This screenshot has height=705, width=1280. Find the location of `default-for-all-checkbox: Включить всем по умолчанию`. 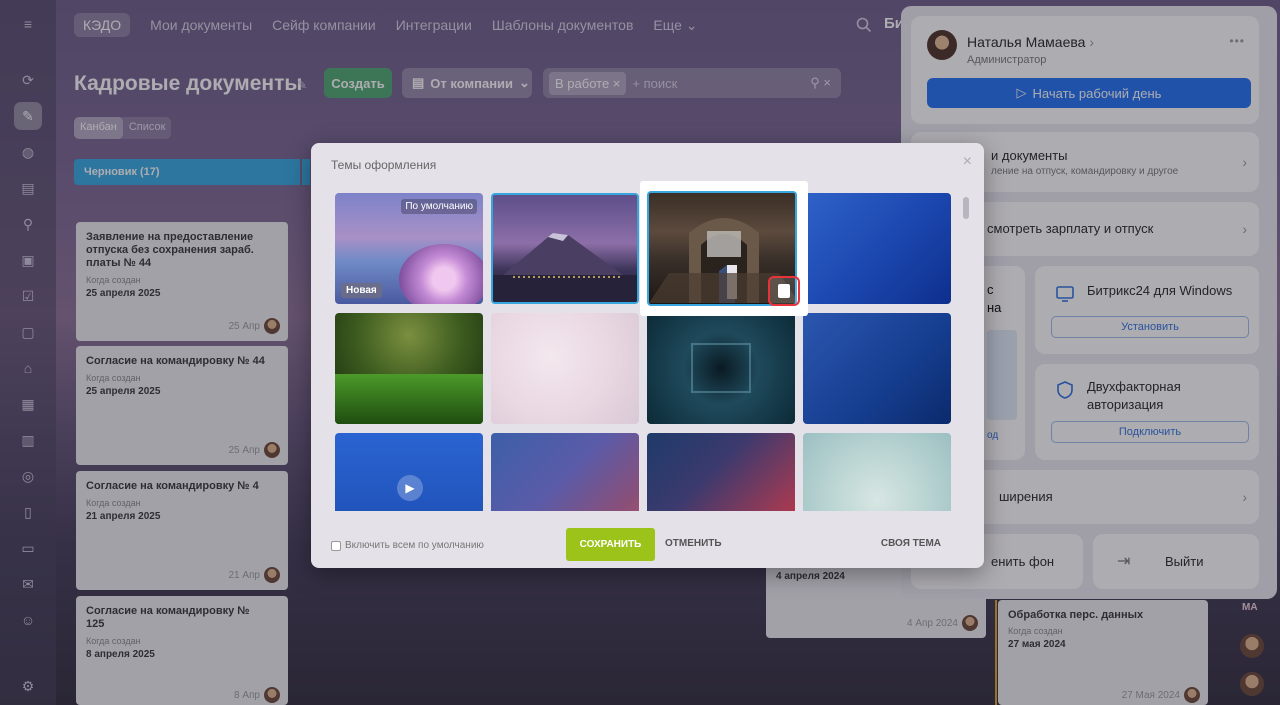

default-for-all-checkbox: Включить всем по умолчанию is located at coordinates (407, 545).